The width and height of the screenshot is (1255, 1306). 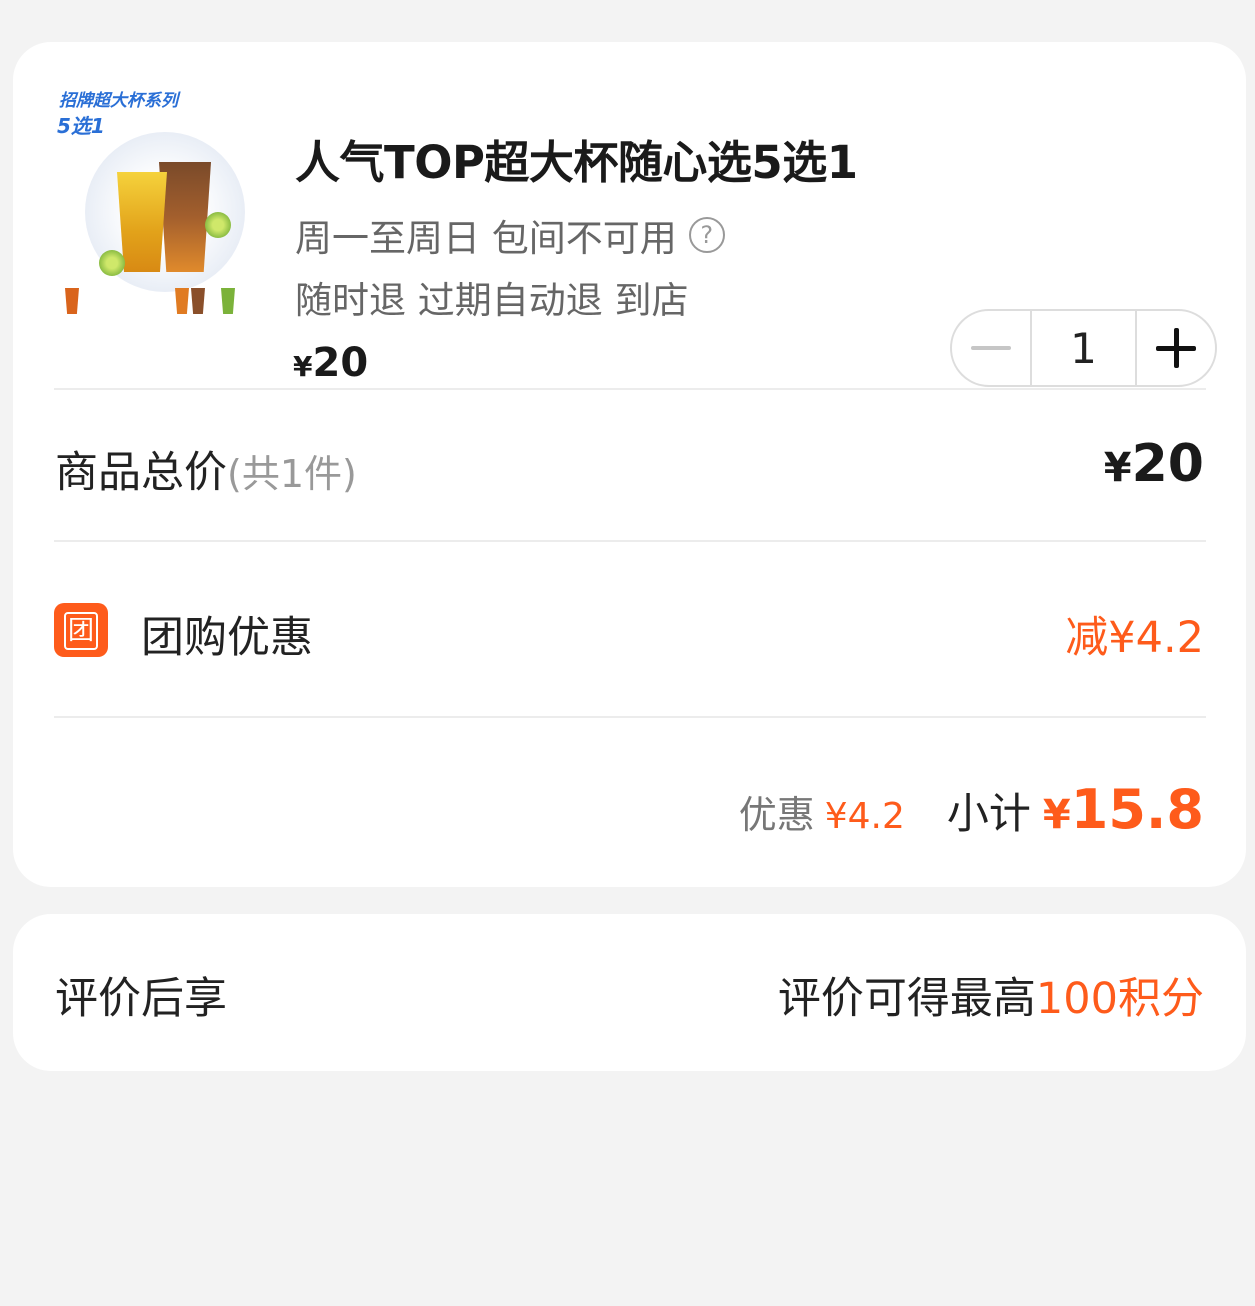 I want to click on total-price: ¥20, so click(x=1154, y=464).